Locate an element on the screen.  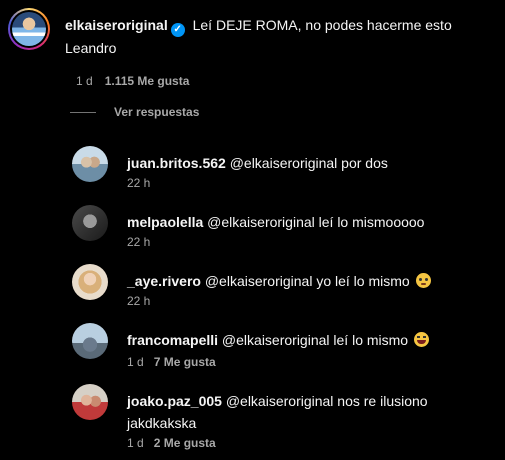
username-link: elkaiseroriginal is located at coordinates (116, 25).